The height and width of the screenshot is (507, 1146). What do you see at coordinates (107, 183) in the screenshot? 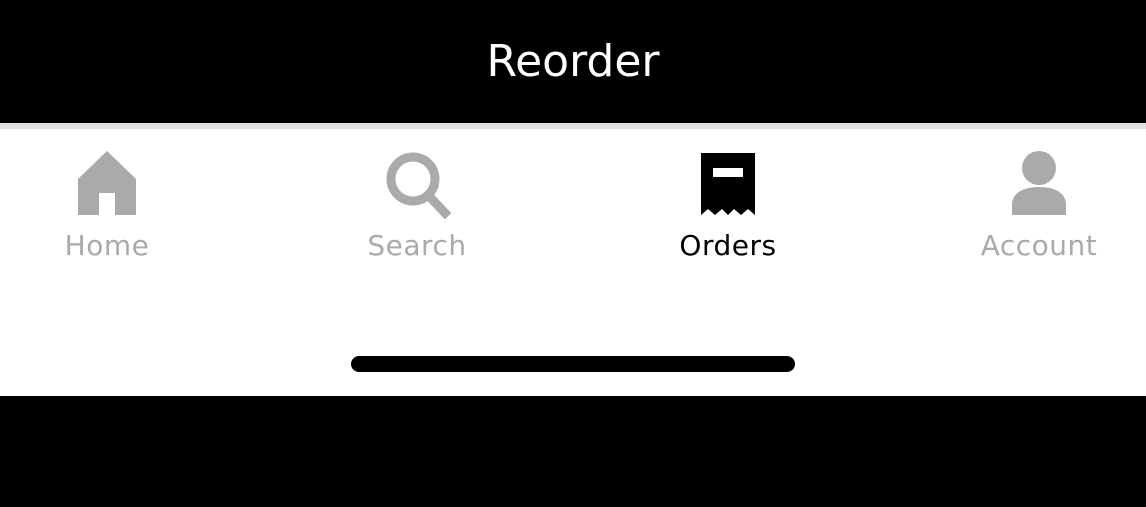
I see `home-icon` at bounding box center [107, 183].